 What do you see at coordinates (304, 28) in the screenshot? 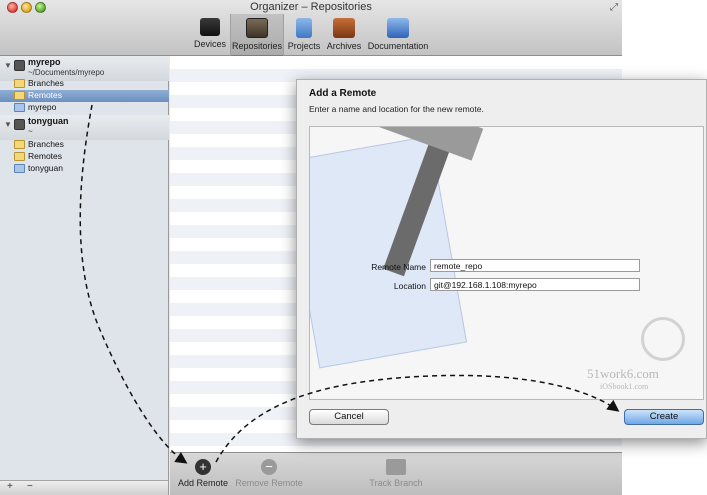
I see `projects-icon` at bounding box center [304, 28].